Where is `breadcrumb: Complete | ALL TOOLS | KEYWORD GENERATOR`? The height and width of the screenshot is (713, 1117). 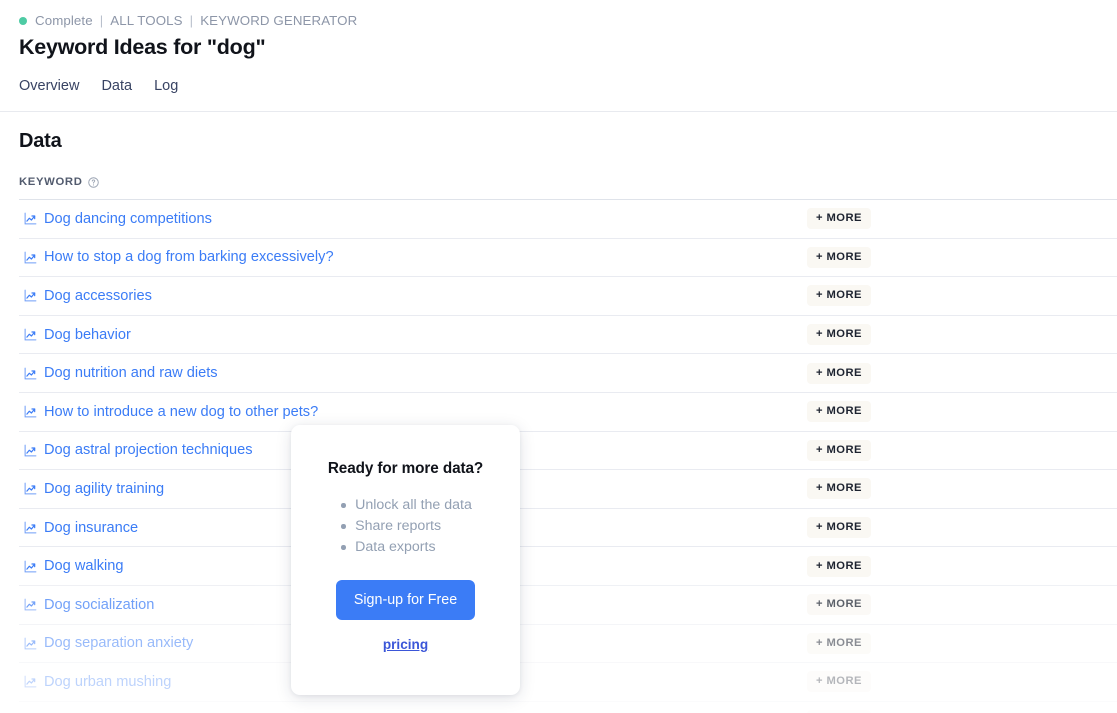 breadcrumb: Complete | ALL TOOLS | KEYWORD GENERATOR is located at coordinates (568, 16).